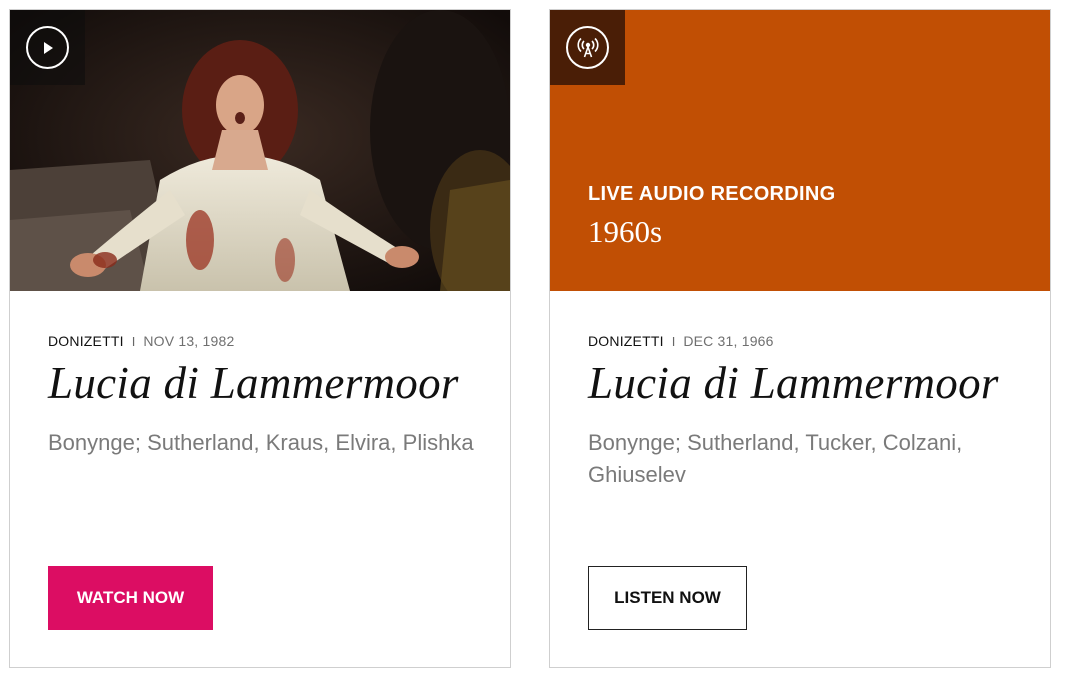 This screenshot has height=676, width=1076. I want to click on card-meta: DONIZETTI I DEC 31, 1966, so click(681, 341).